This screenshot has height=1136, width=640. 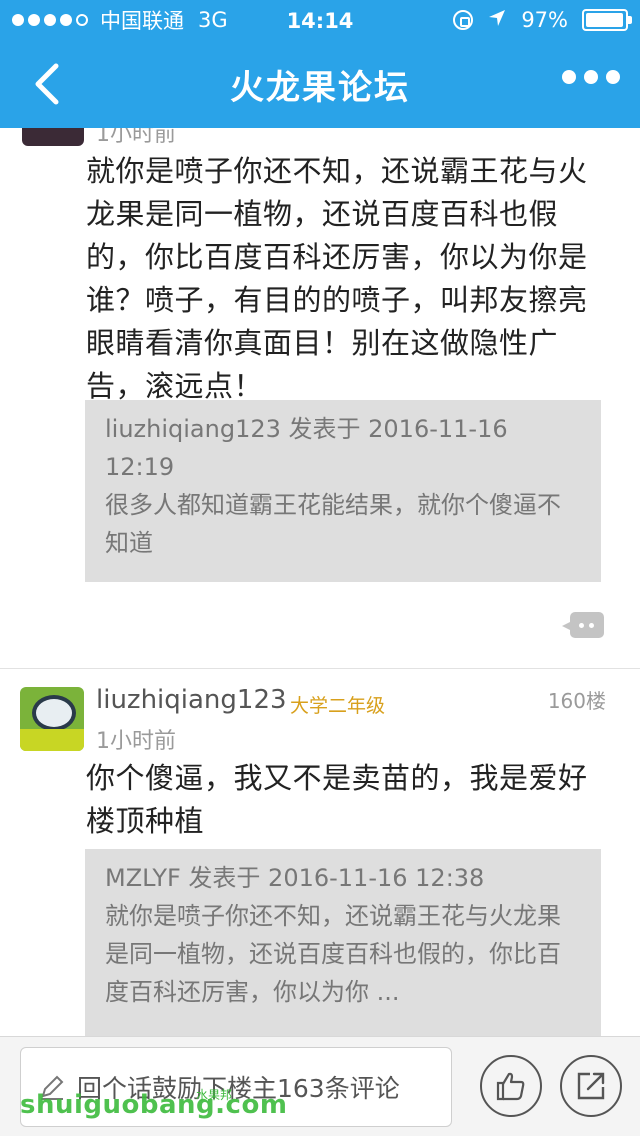 I want to click on carrier-name: 中国联通, so click(x=142, y=21).